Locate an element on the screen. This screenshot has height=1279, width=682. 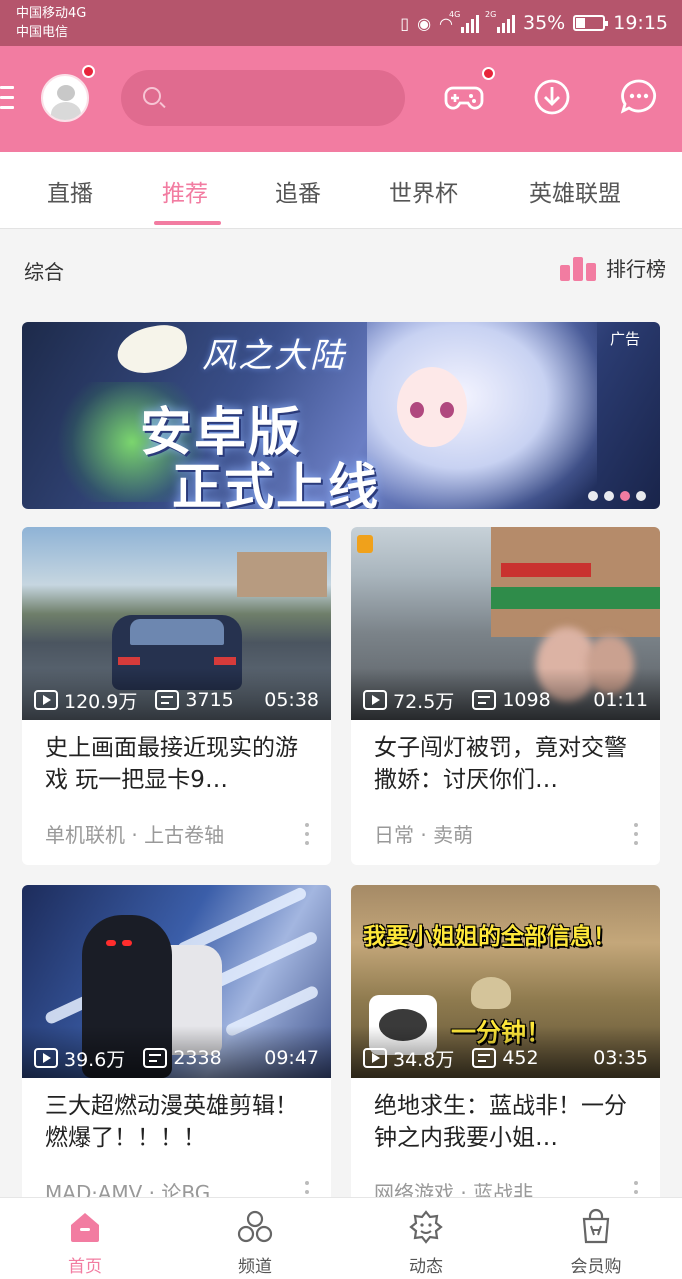
menu-icon is located at coordinates (7, 99).